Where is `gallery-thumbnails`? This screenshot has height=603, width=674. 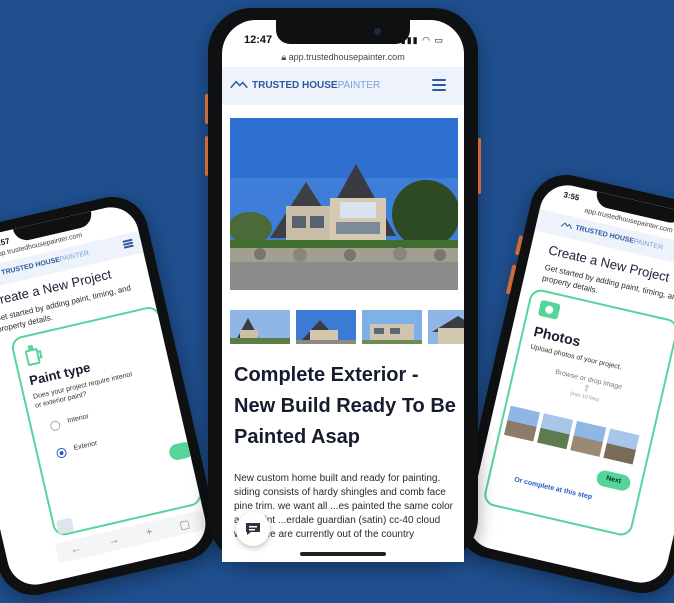
gallery-thumbnails is located at coordinates (347, 327).